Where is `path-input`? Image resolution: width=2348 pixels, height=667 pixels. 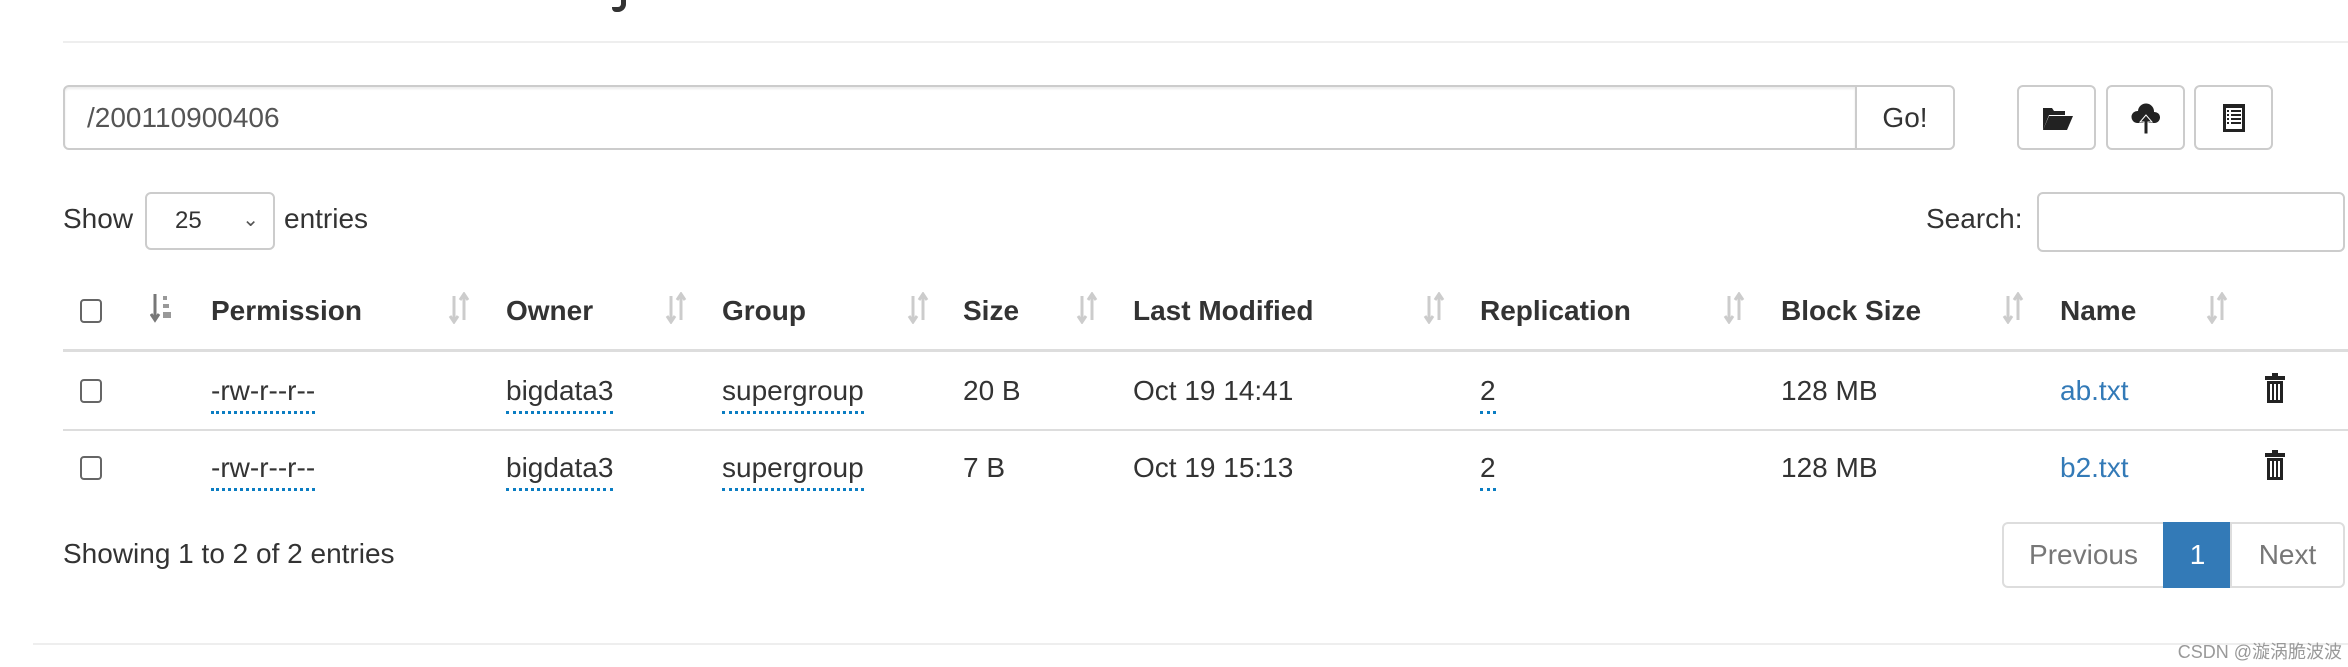 path-input is located at coordinates (960, 117).